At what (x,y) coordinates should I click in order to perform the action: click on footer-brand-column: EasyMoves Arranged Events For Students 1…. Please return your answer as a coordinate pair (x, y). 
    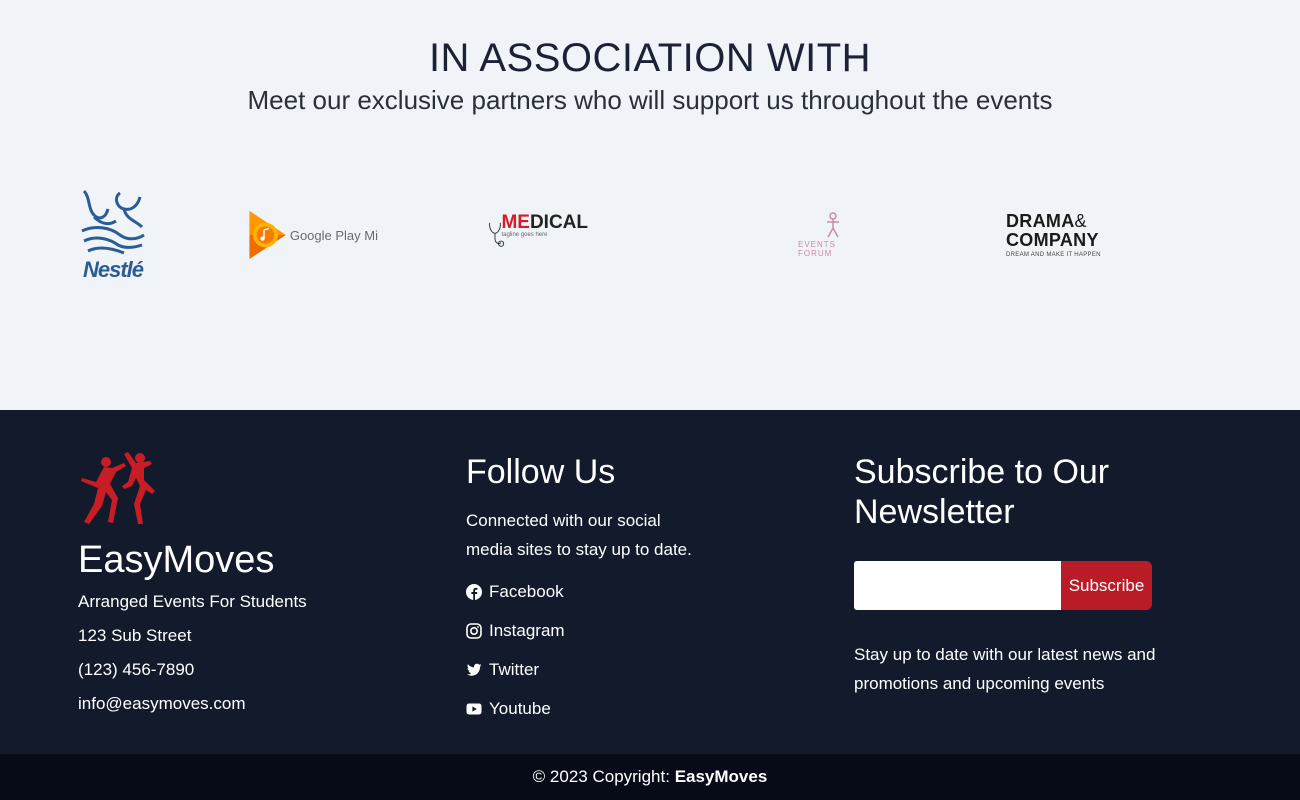
    Looking at the image, I should click on (238, 584).